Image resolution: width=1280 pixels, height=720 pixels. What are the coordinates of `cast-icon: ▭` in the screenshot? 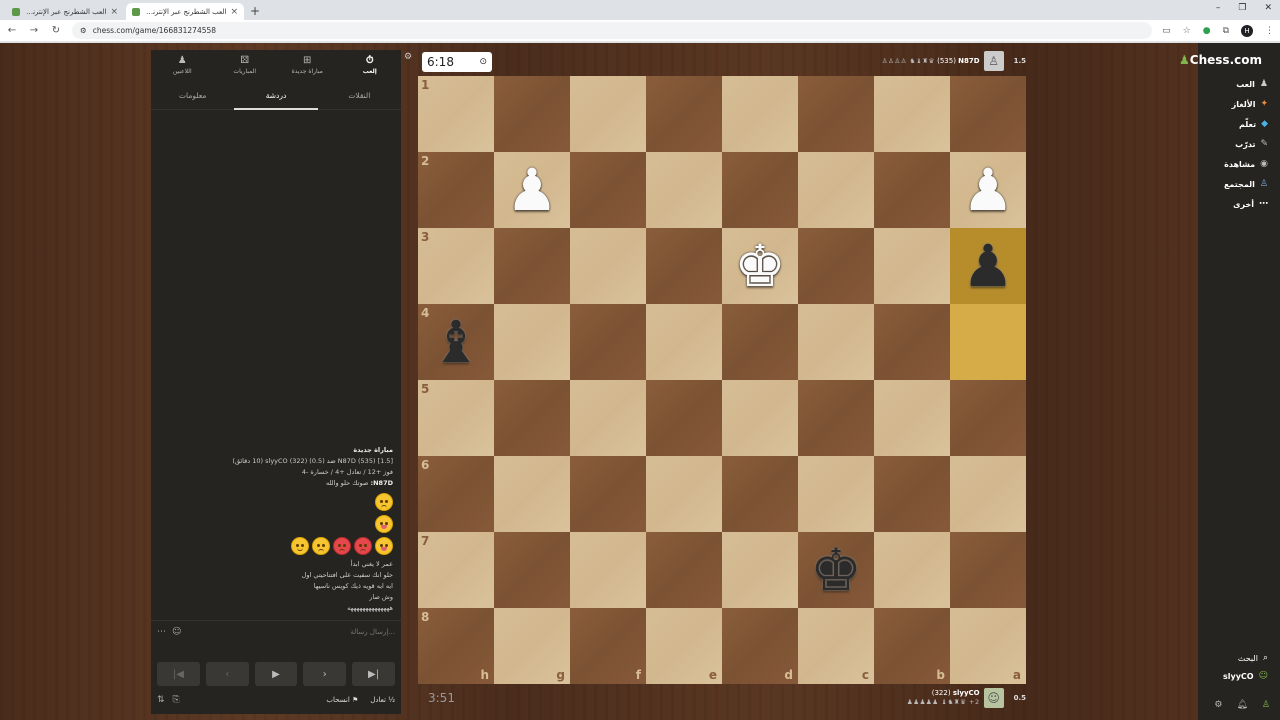 It's located at (1166, 31).